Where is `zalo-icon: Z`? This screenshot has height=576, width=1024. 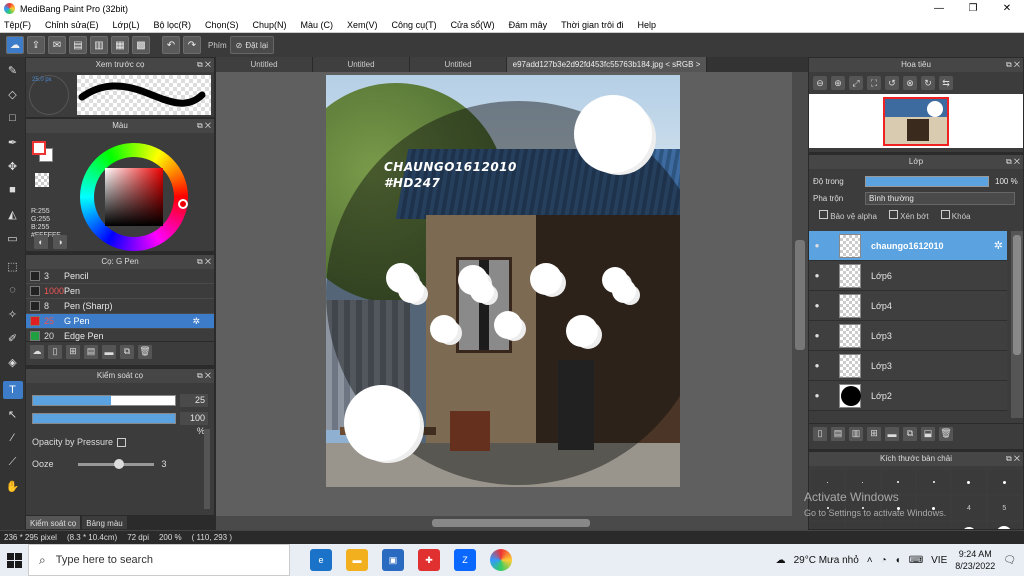 zalo-icon: Z is located at coordinates (465, 560).